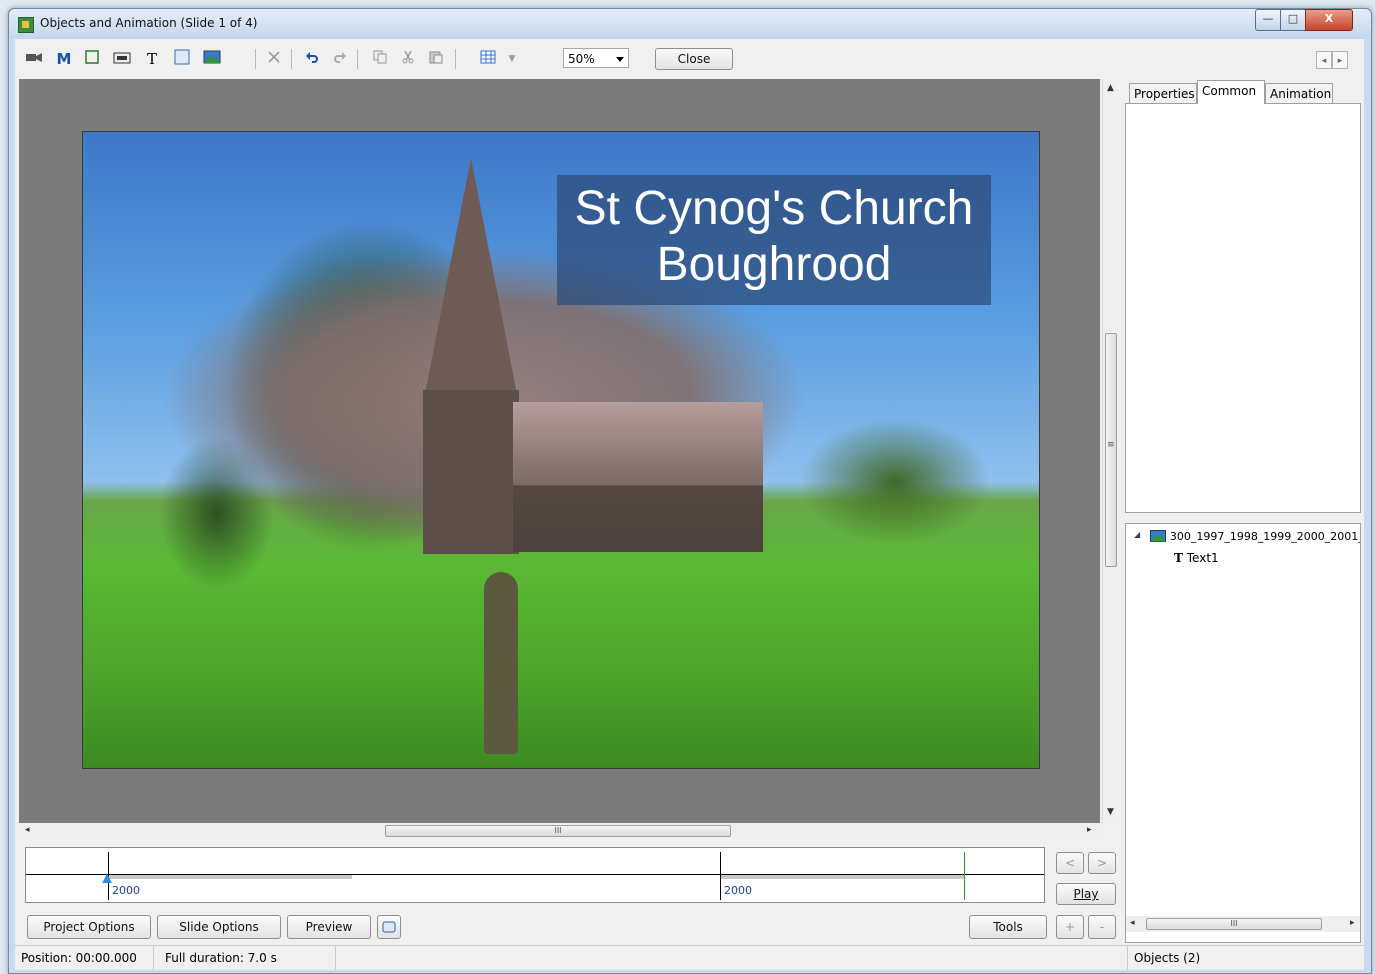  Describe the element at coordinates (92, 59) in the screenshot. I see `frame-icon` at that location.